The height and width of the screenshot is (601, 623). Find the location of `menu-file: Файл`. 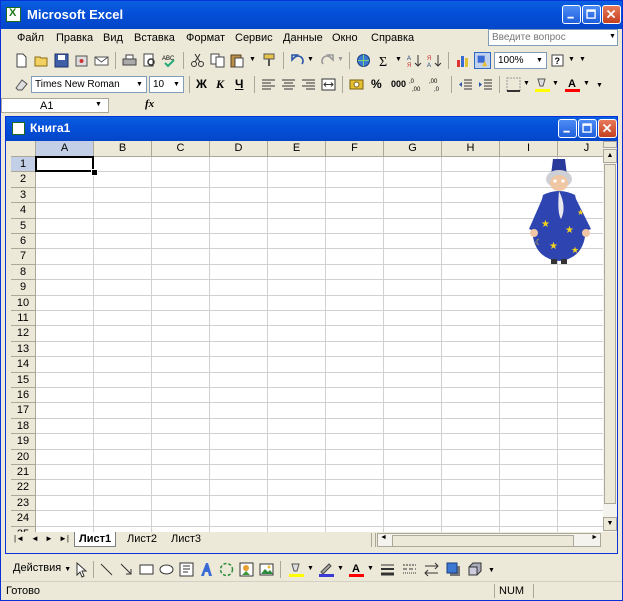

menu-file: Файл is located at coordinates (30, 38).